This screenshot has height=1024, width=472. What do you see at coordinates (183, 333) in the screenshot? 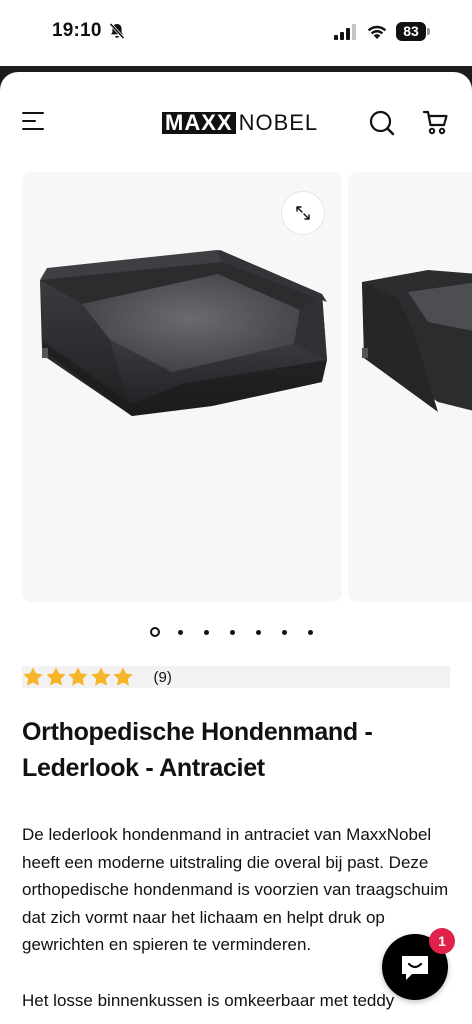
I see `dog-bed-image` at bounding box center [183, 333].